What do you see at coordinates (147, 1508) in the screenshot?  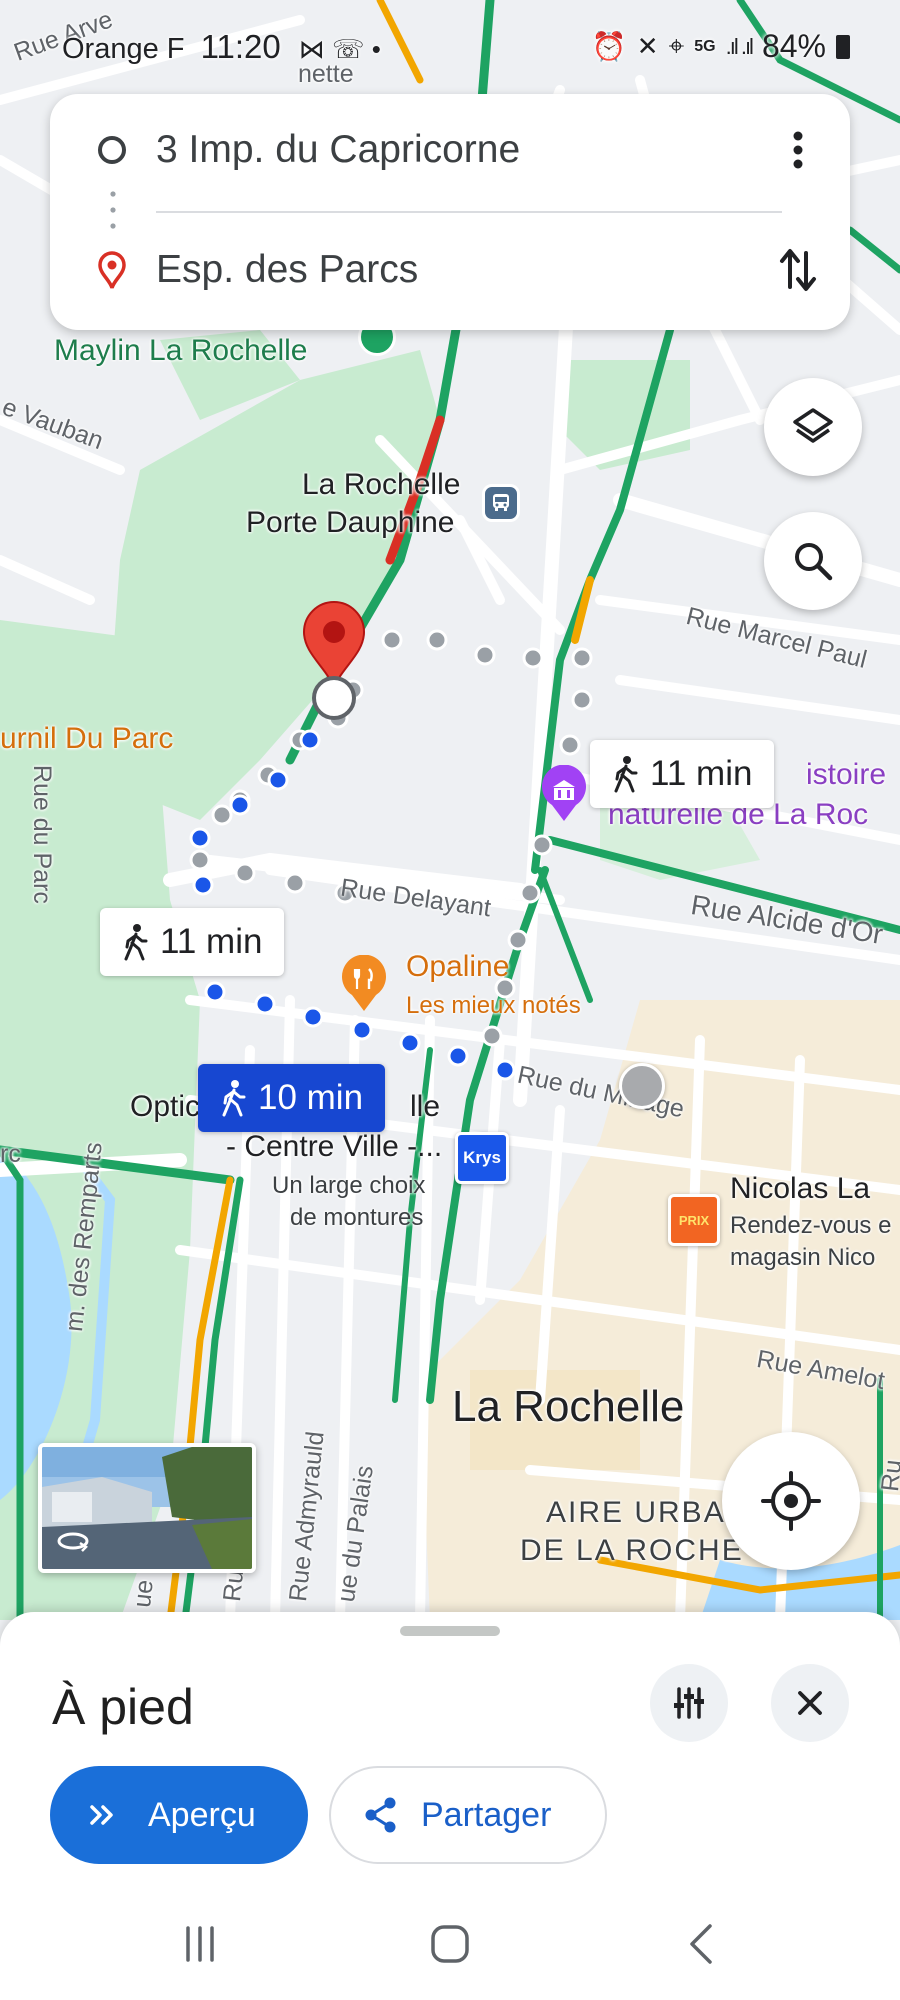 I see `street-view-thumbnail` at bounding box center [147, 1508].